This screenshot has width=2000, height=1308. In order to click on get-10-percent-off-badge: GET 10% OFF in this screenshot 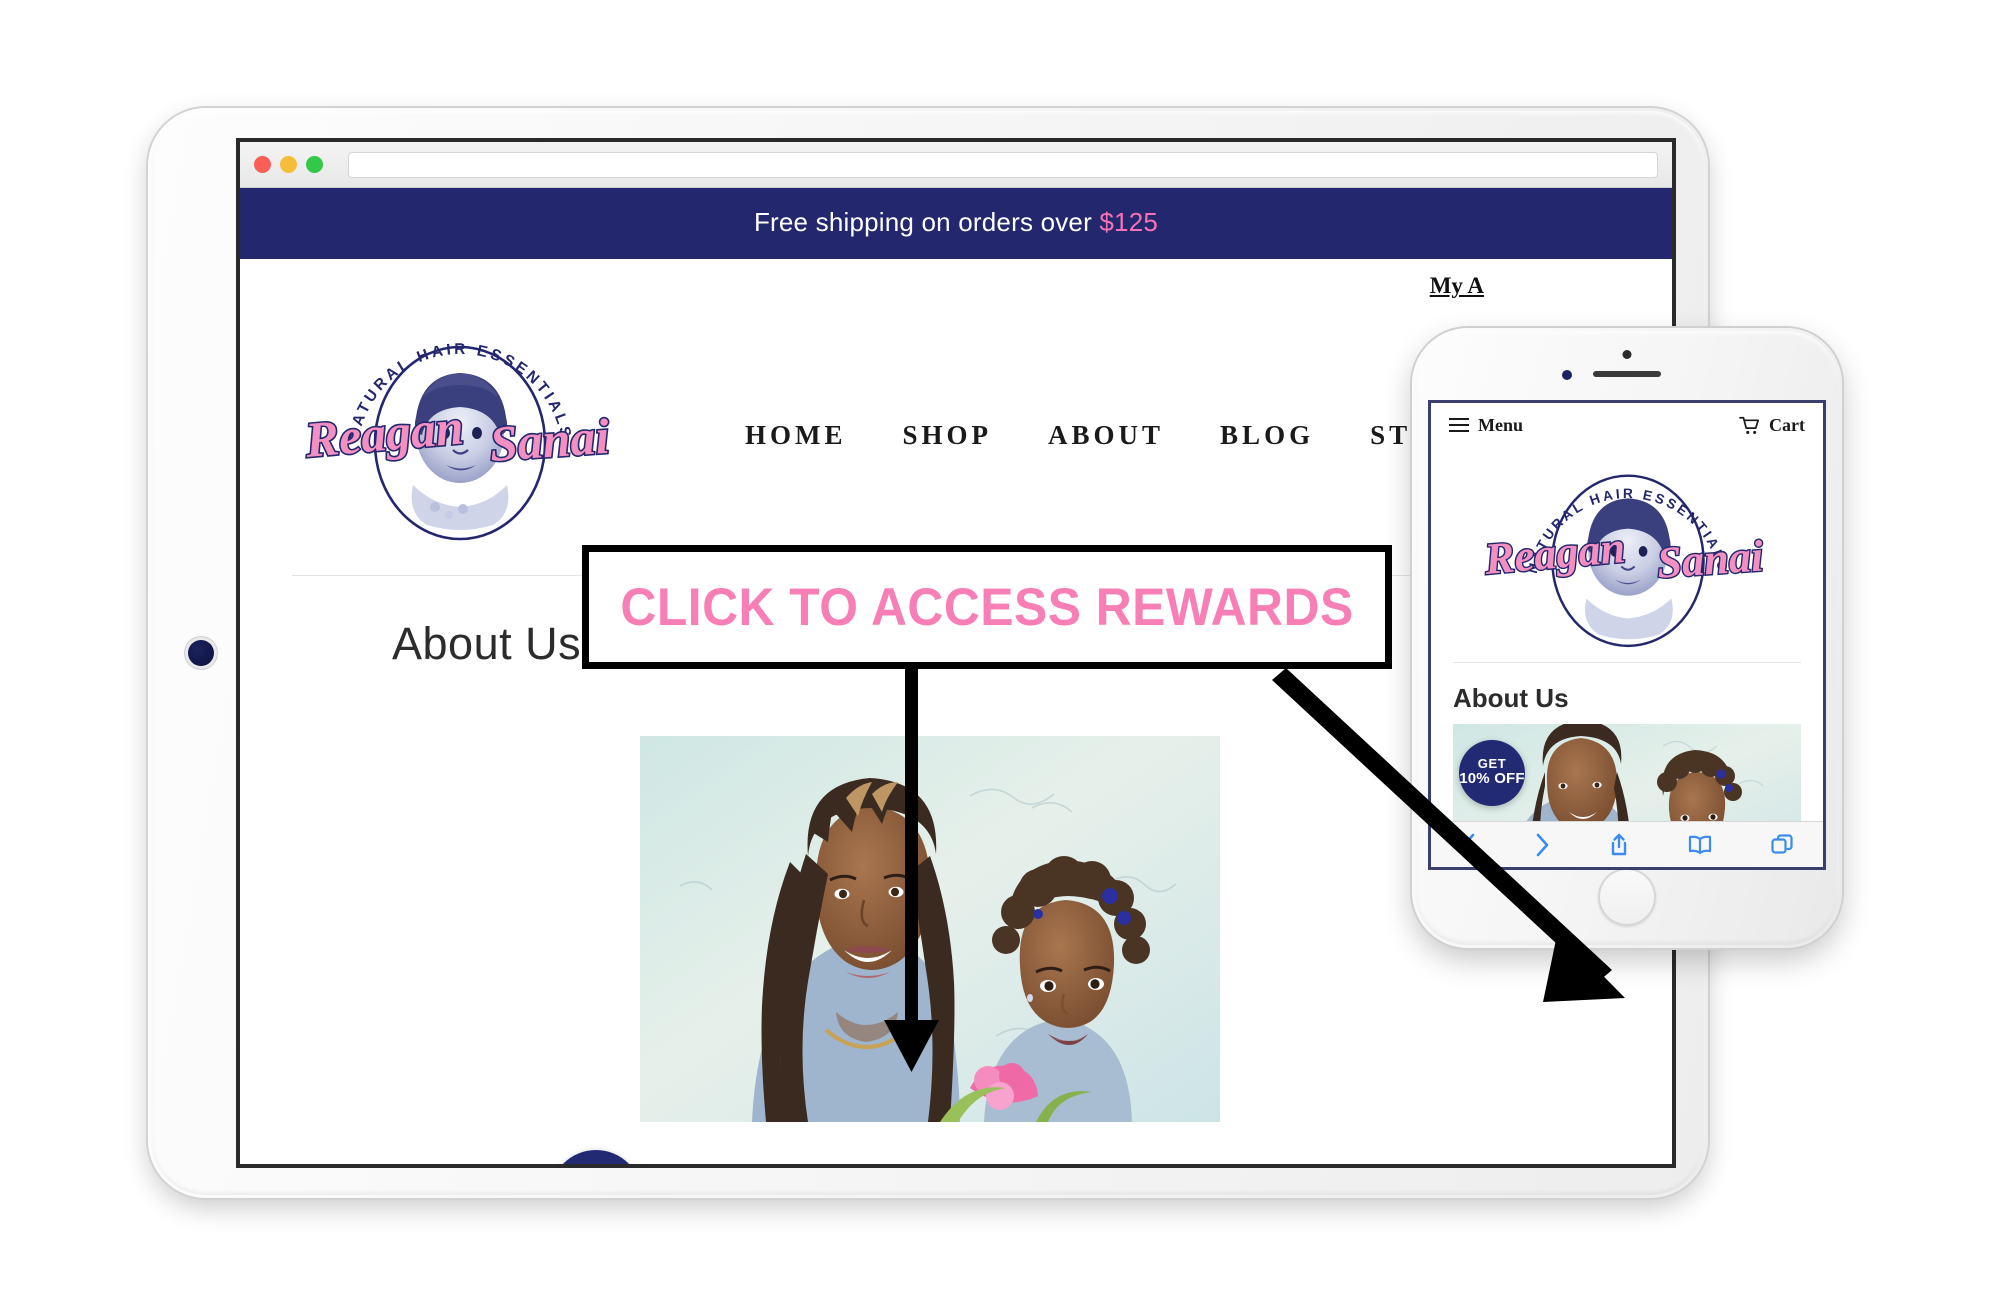, I will do `click(596, 1157)`.